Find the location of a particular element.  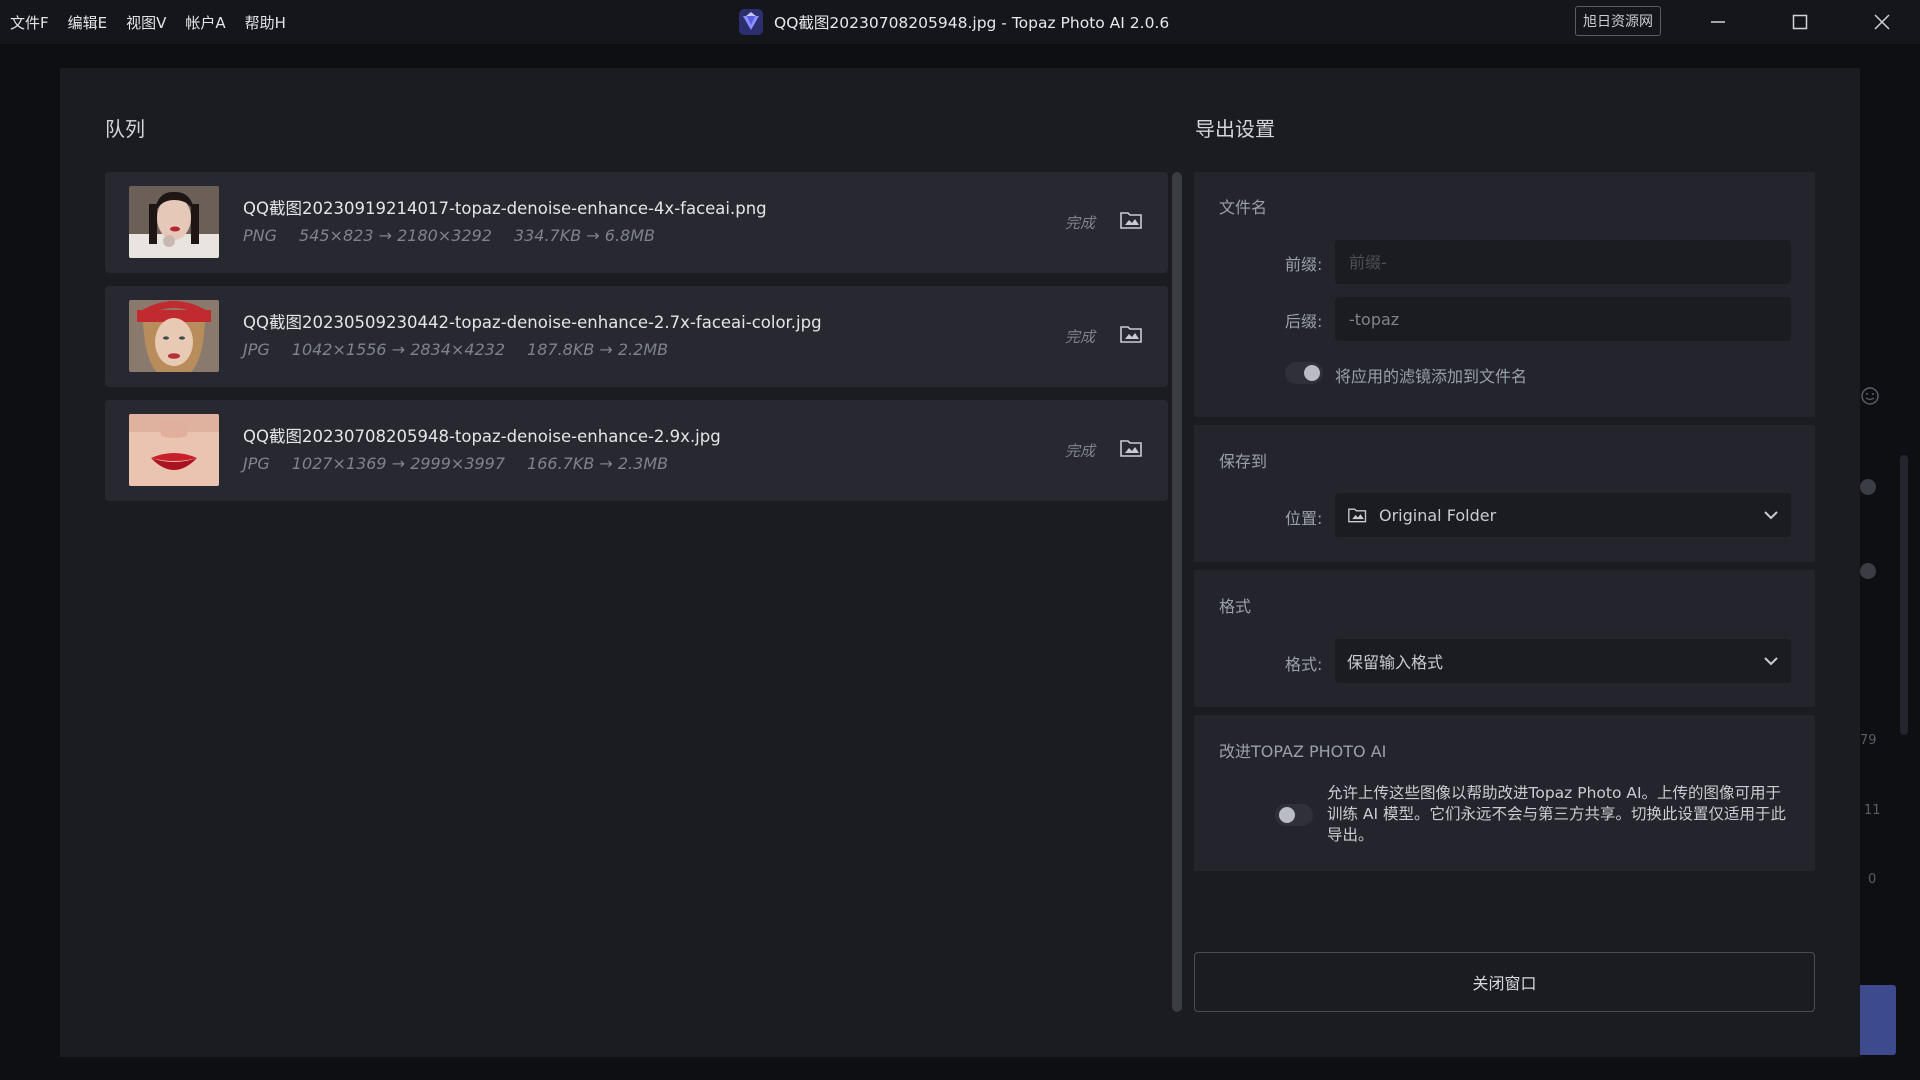

brand-badge: 旭日资源网 is located at coordinates (1618, 21).